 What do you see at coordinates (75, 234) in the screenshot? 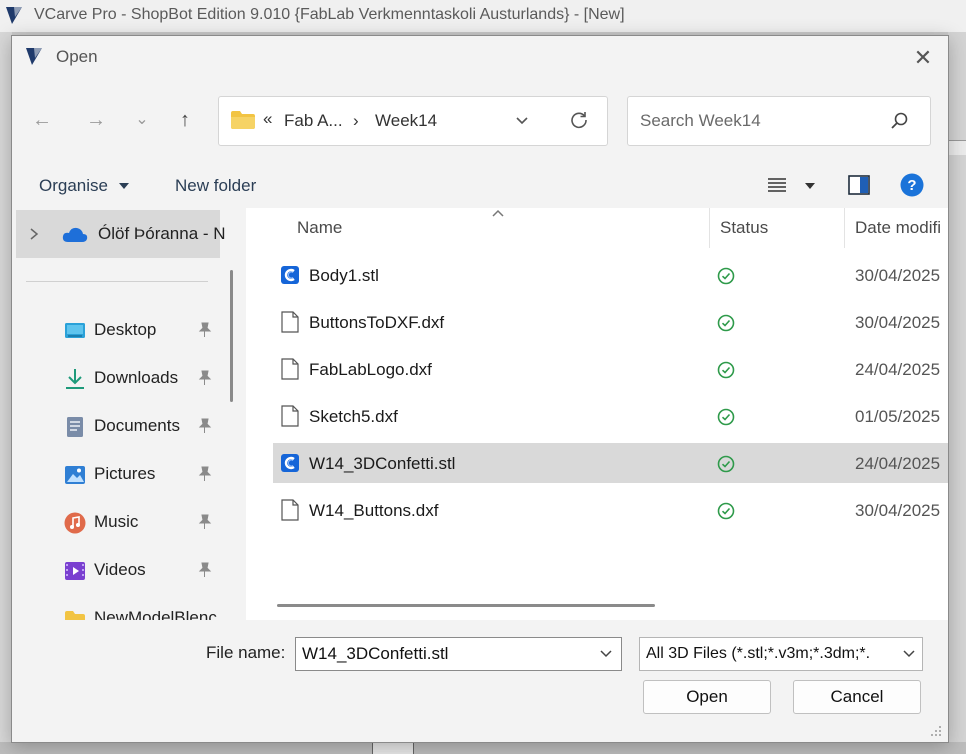
I see `cloud-icon` at bounding box center [75, 234].